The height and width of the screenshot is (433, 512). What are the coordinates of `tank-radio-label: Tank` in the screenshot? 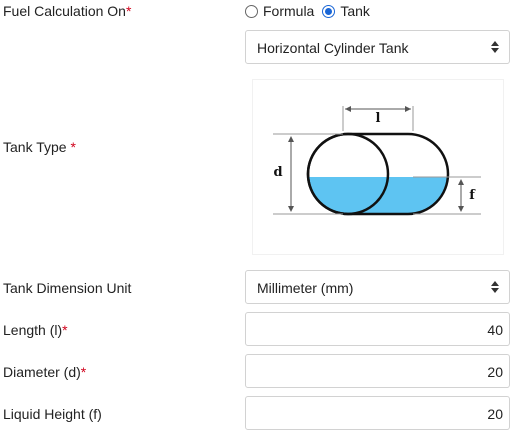 It's located at (355, 11).